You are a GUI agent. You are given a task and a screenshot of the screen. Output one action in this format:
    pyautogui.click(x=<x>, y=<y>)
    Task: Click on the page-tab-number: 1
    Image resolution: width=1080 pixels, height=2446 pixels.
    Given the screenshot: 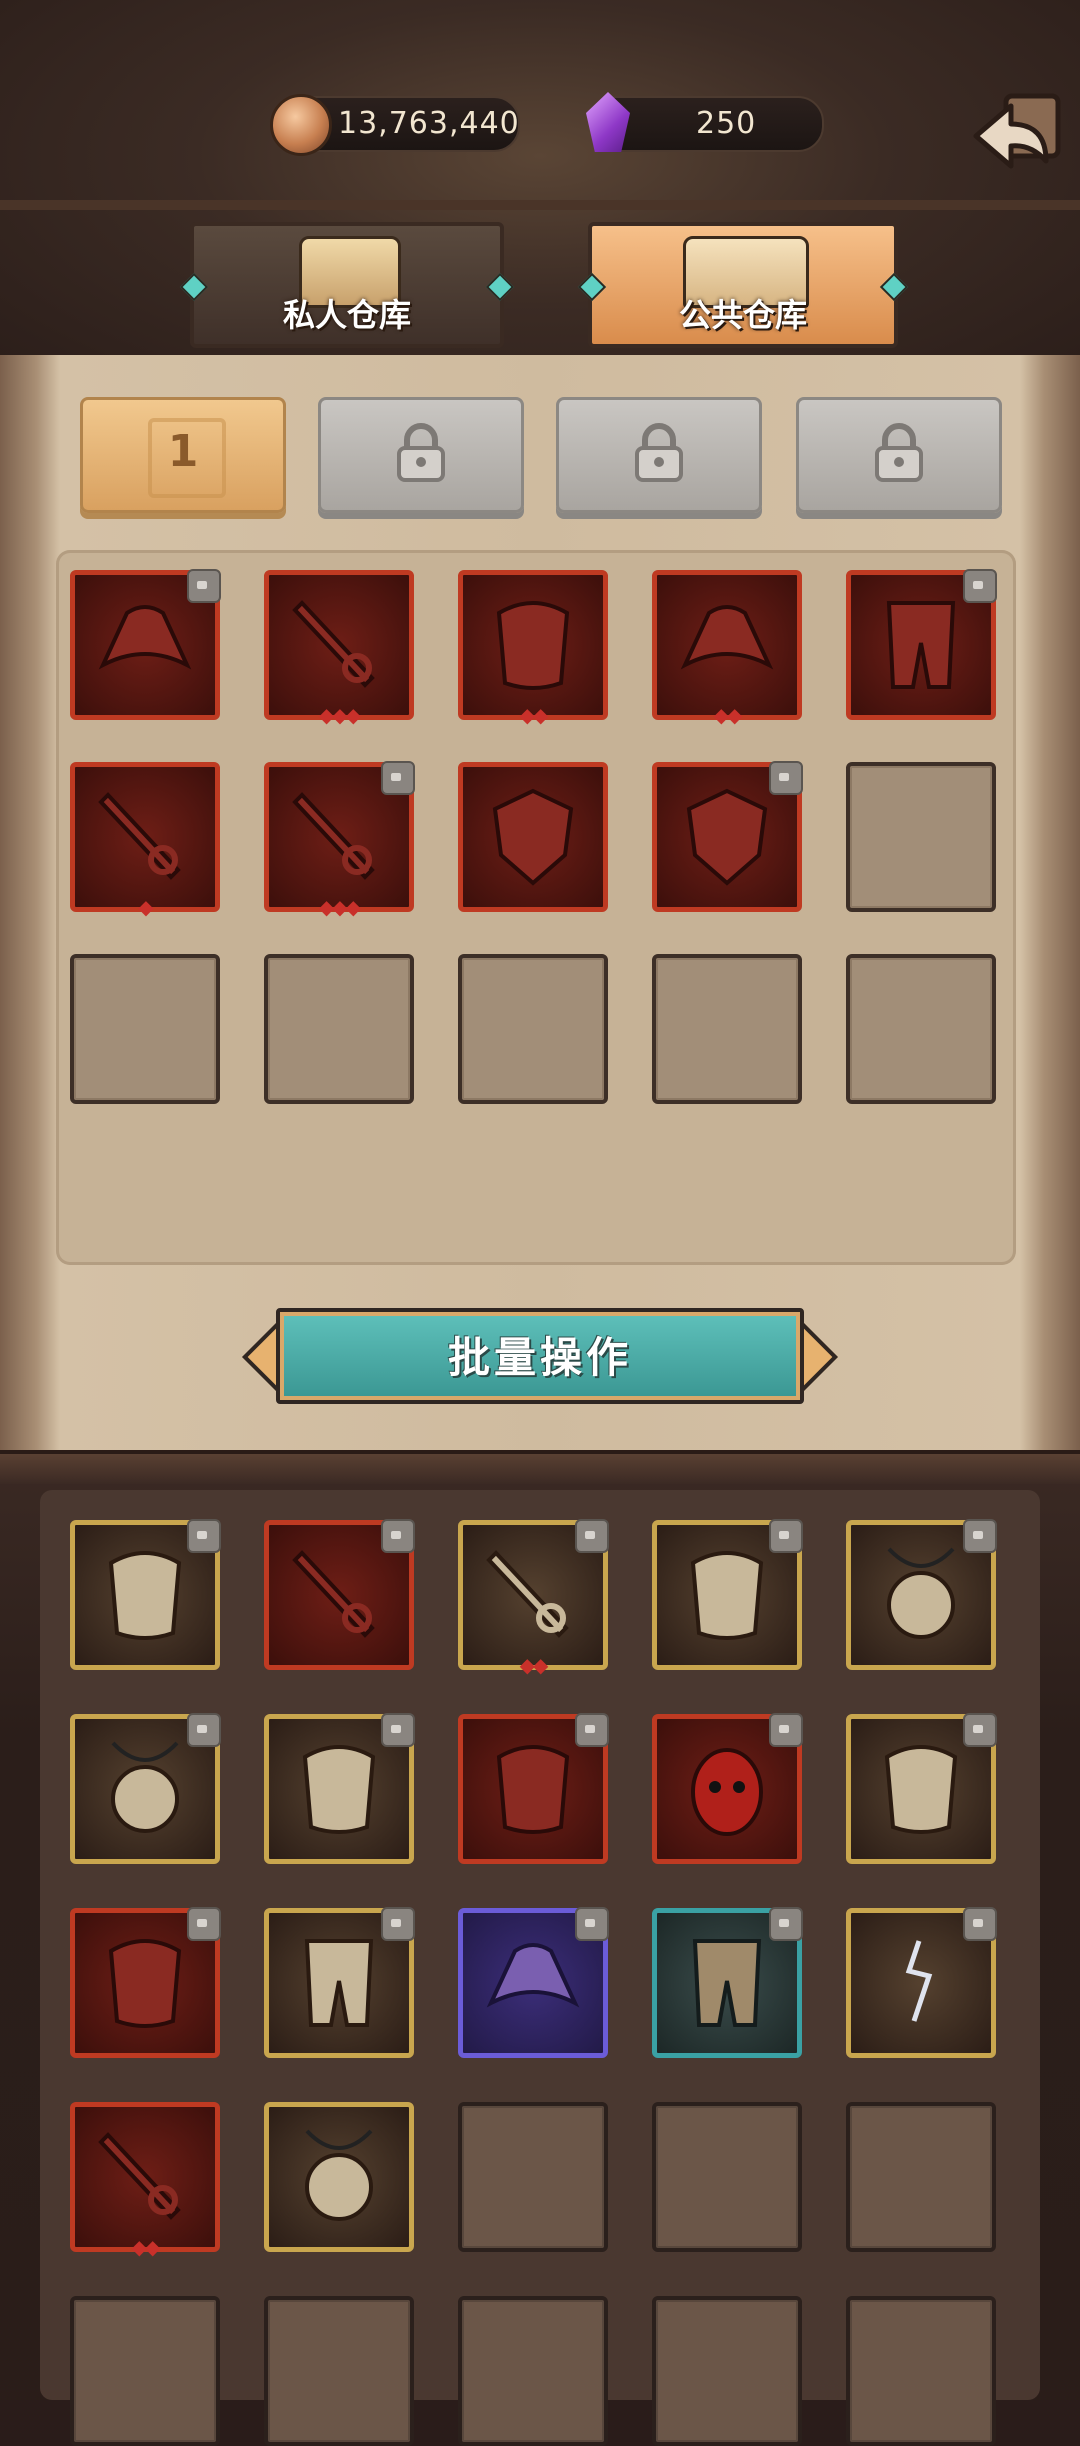 What is the action you would take?
    pyautogui.click(x=183, y=451)
    